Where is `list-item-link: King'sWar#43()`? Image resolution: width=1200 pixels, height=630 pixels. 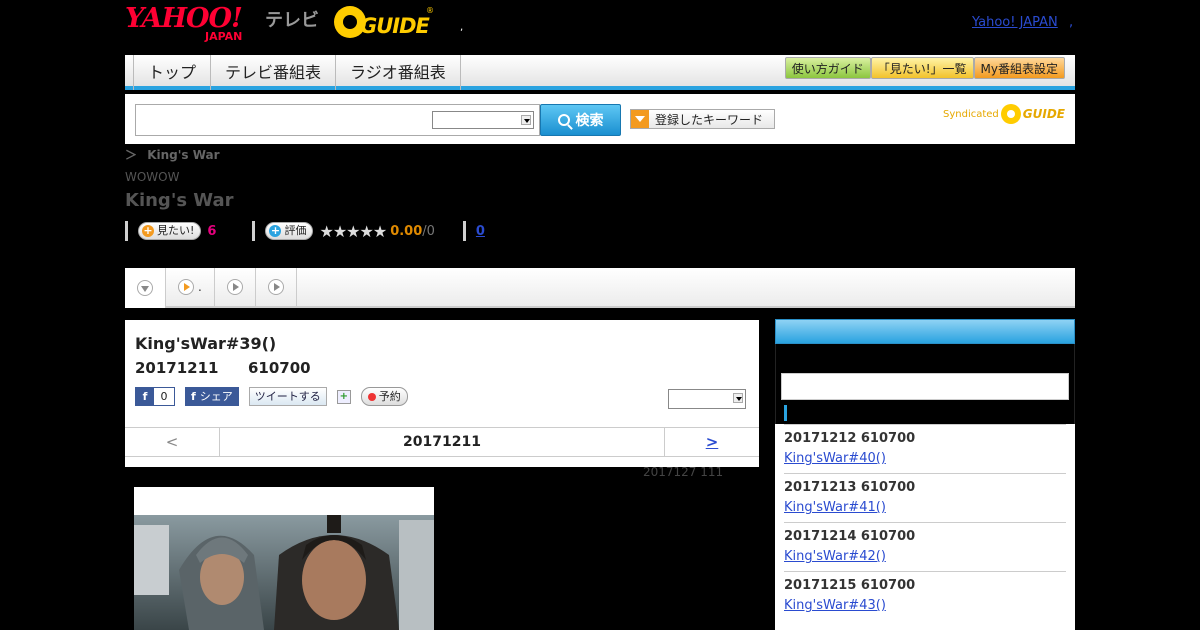 list-item-link: King'sWar#43() is located at coordinates (835, 605).